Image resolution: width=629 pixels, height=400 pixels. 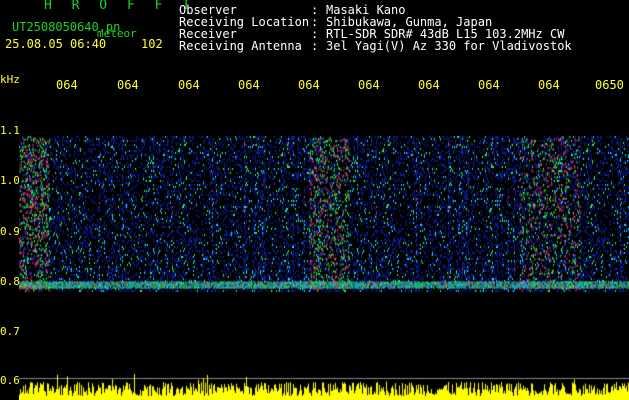 What do you see at coordinates (152, 44) in the screenshot?
I see `count-label: 102` at bounding box center [152, 44].